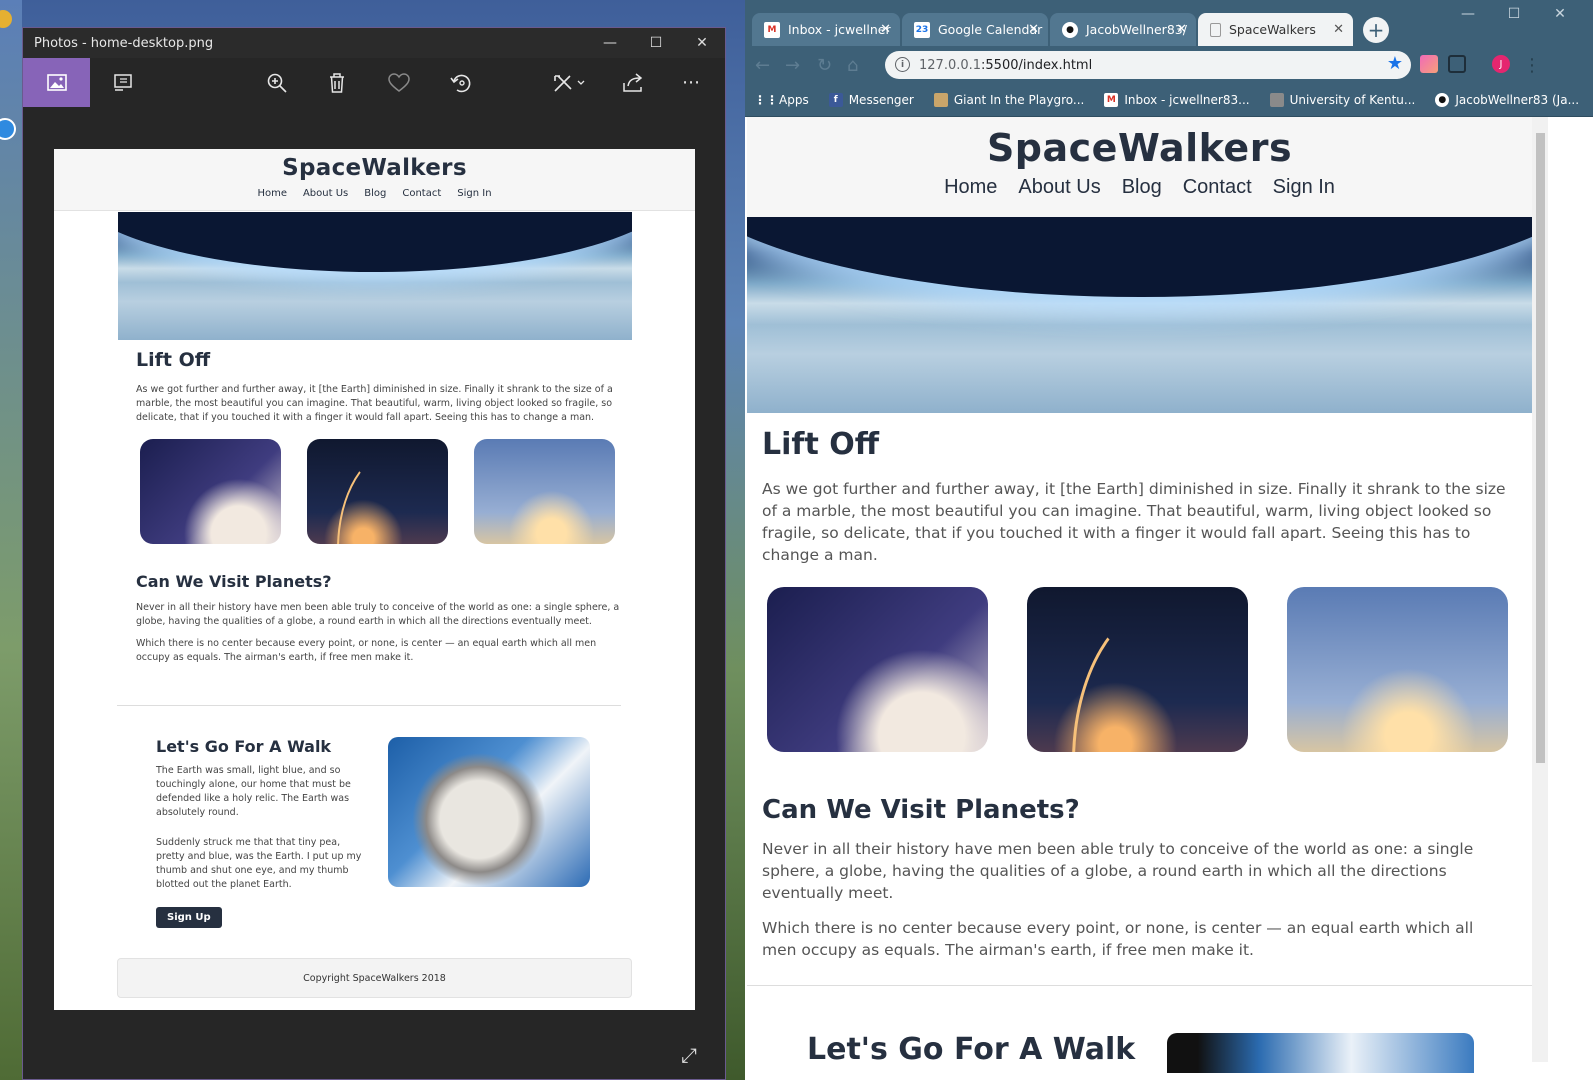 The height and width of the screenshot is (1080, 1593). What do you see at coordinates (1540, 448) in the screenshot?
I see `scrollbar-thumb` at bounding box center [1540, 448].